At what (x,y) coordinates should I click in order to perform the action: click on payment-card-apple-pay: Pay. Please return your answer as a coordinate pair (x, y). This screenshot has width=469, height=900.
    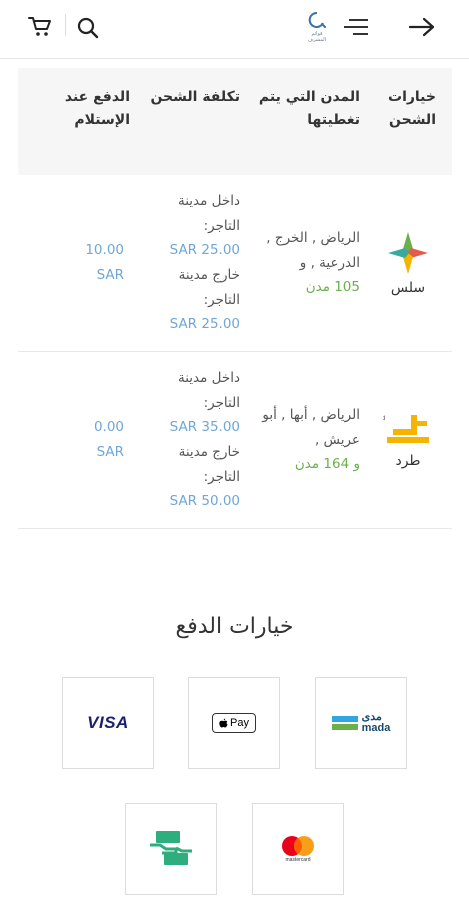
    Looking at the image, I should click on (234, 723).